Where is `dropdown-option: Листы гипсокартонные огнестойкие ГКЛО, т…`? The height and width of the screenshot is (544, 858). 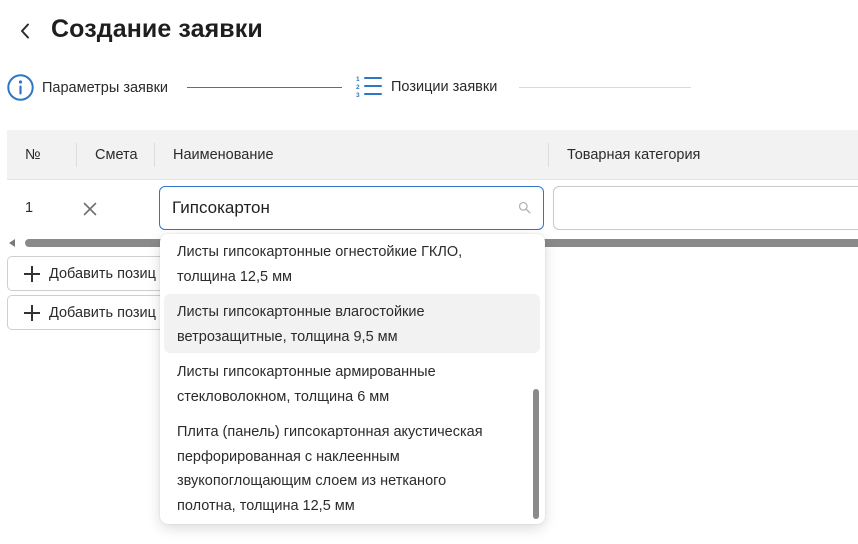
dropdown-option: Листы гипсокартонные огнестойкие ГКЛО, т… is located at coordinates (352, 263).